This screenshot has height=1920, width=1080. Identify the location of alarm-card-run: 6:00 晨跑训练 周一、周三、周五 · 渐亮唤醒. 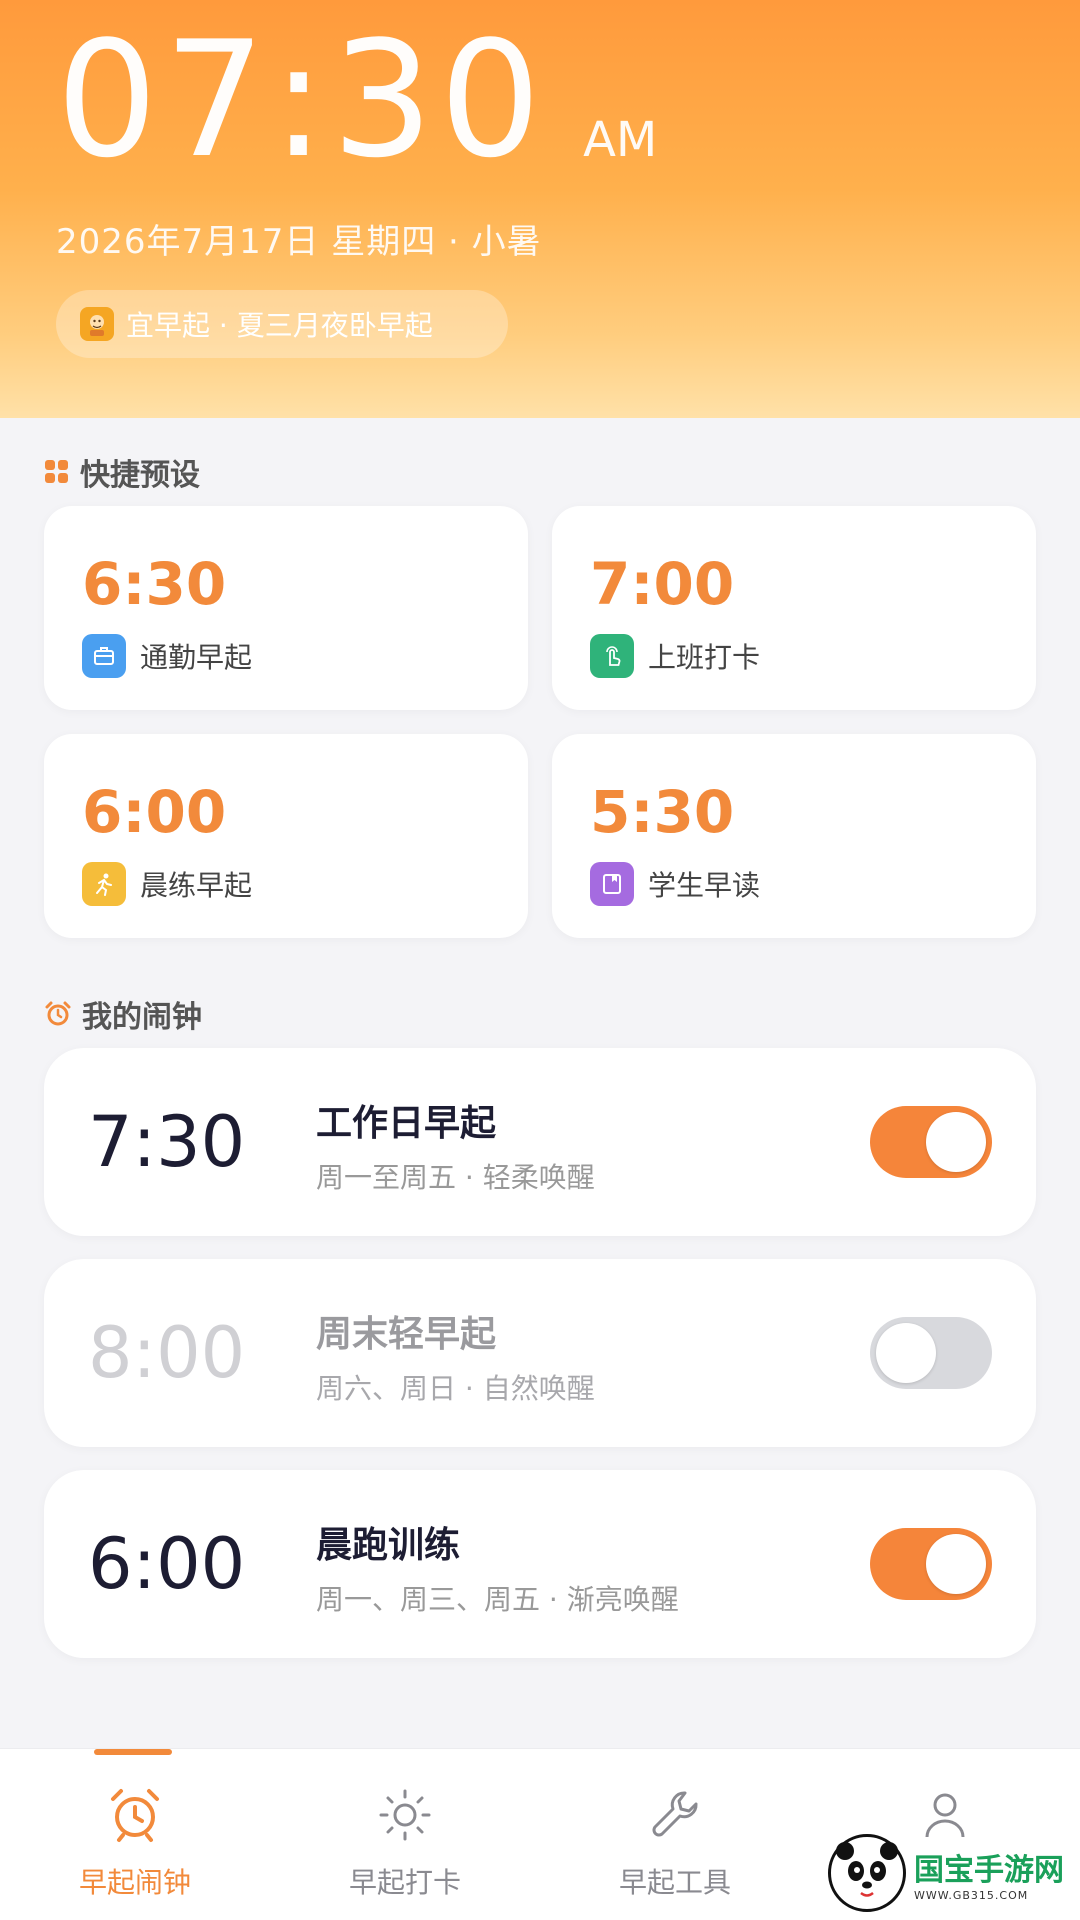
(540, 1564).